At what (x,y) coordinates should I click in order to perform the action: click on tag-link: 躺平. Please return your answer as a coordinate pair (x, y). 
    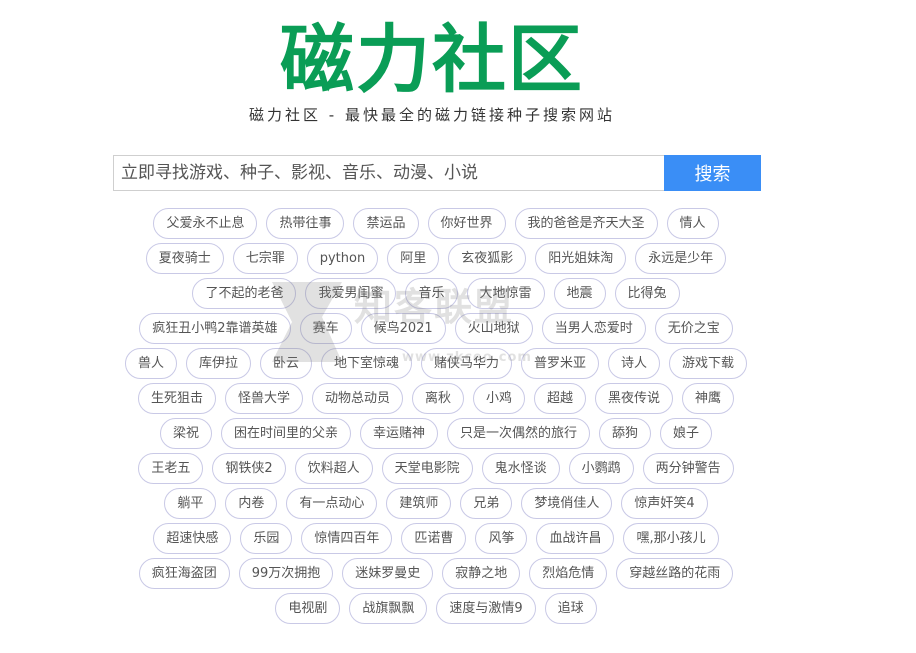
    Looking at the image, I should click on (190, 503).